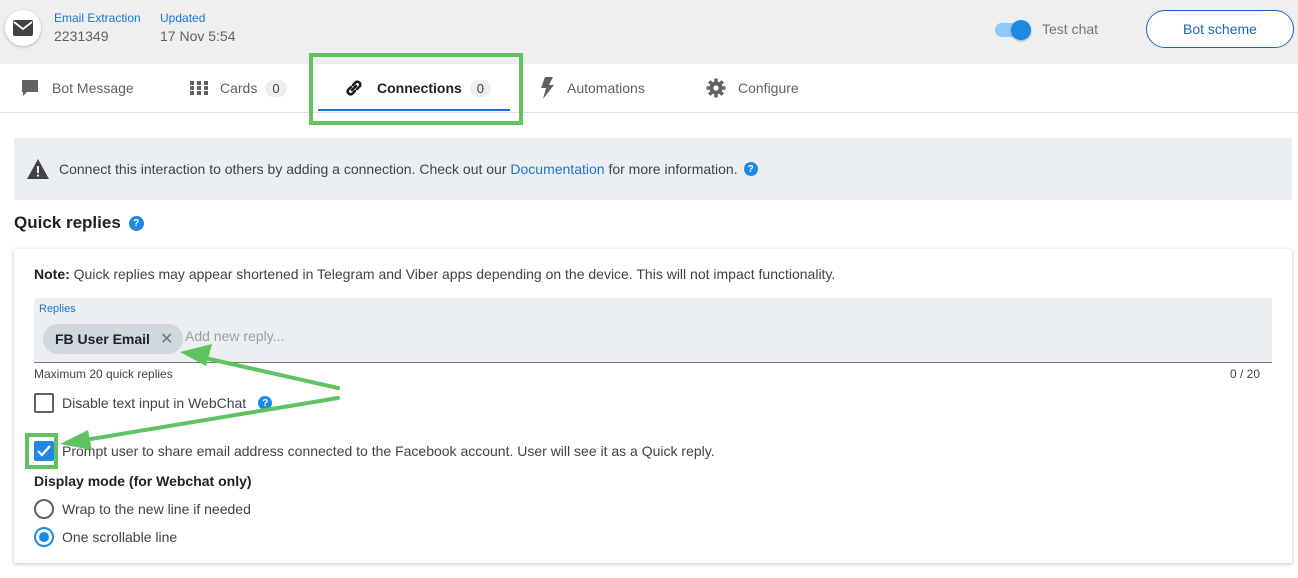 The image size is (1298, 578). What do you see at coordinates (166, 339) in the screenshot?
I see `close-icon: ✕` at bounding box center [166, 339].